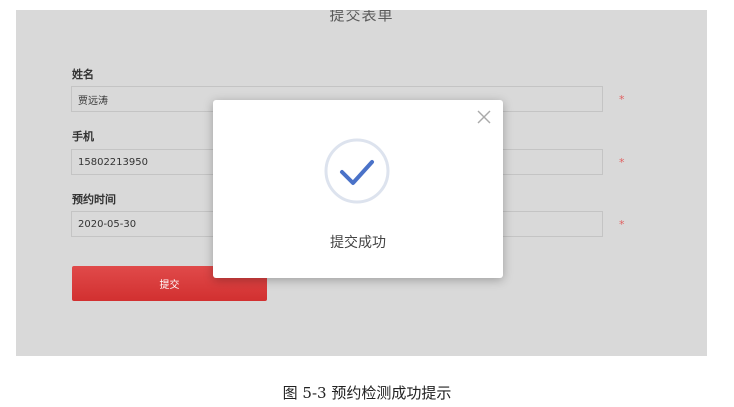 The width and height of the screenshot is (734, 407). I want to click on figure-caption: 图 5-3 预约检测成功提示, so click(367, 393).